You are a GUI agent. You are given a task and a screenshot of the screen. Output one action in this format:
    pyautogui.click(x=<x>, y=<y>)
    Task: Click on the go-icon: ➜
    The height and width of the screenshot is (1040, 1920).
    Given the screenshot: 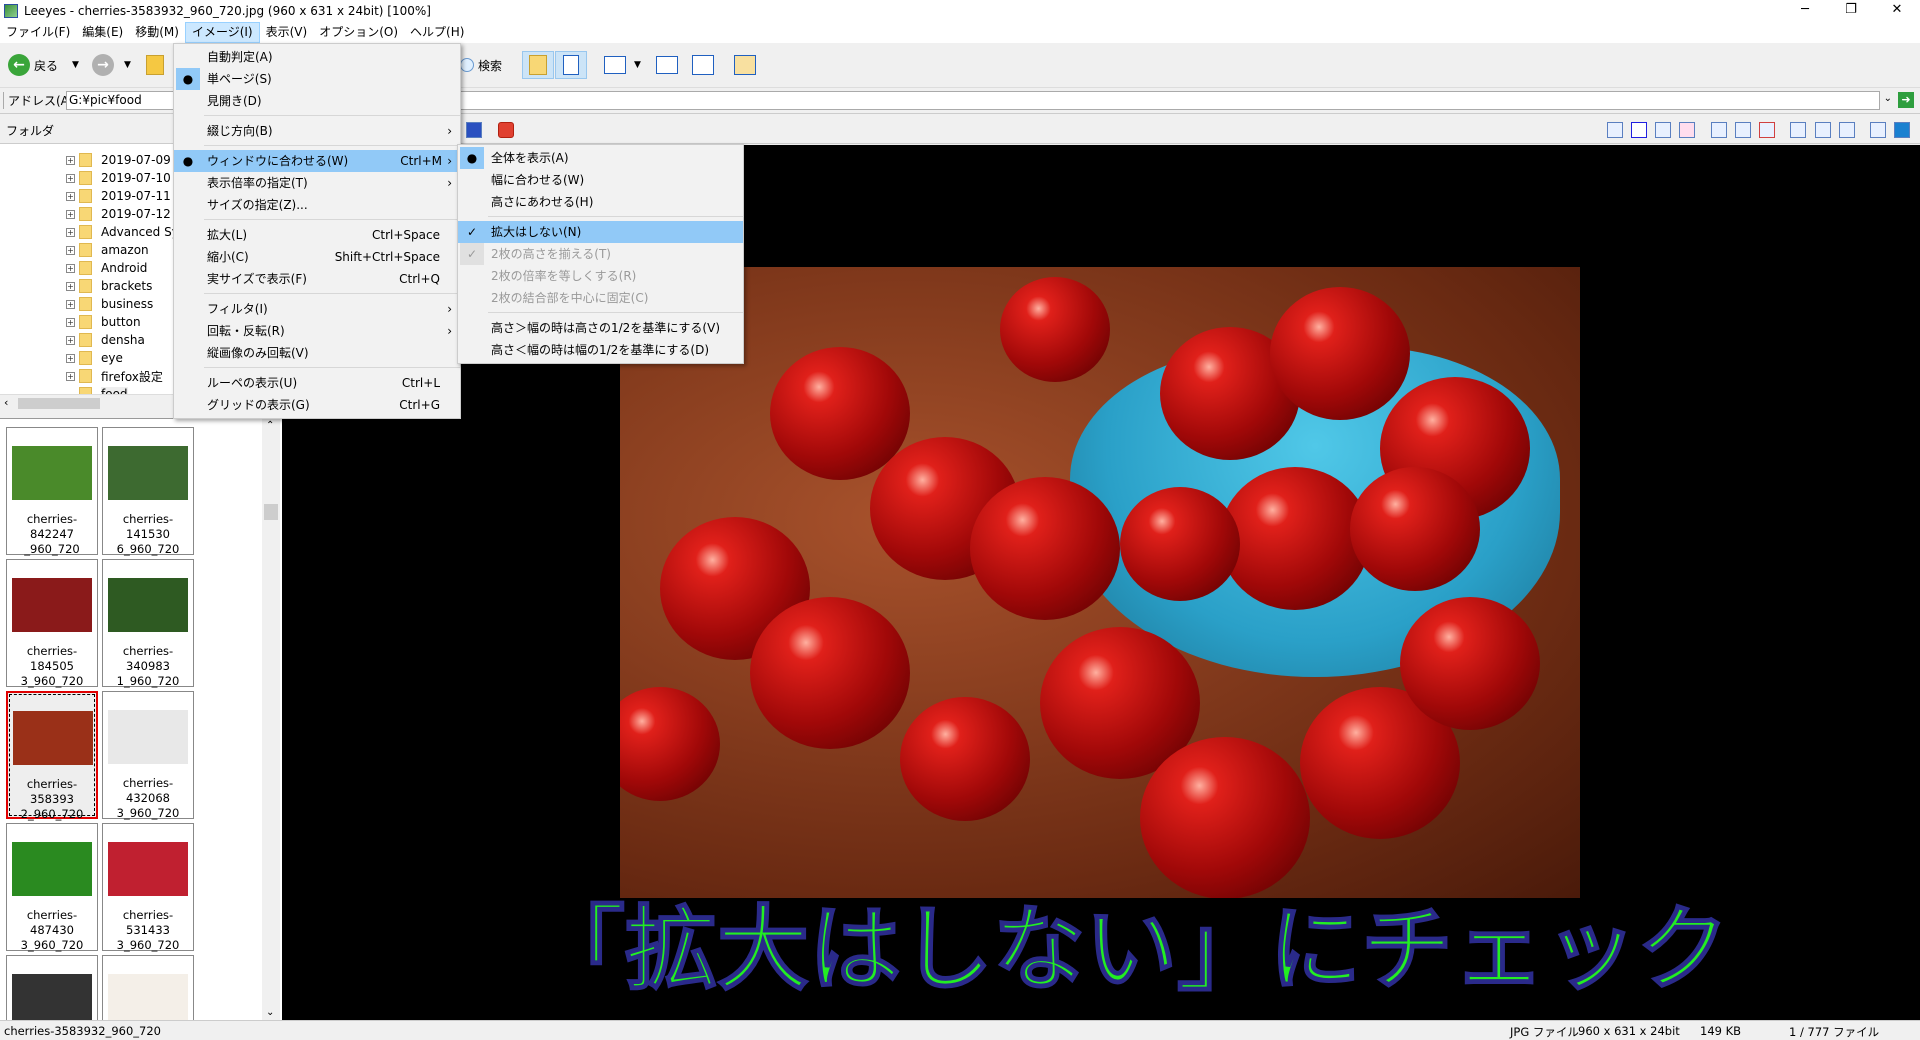 What is the action you would take?
    pyautogui.click(x=1906, y=100)
    